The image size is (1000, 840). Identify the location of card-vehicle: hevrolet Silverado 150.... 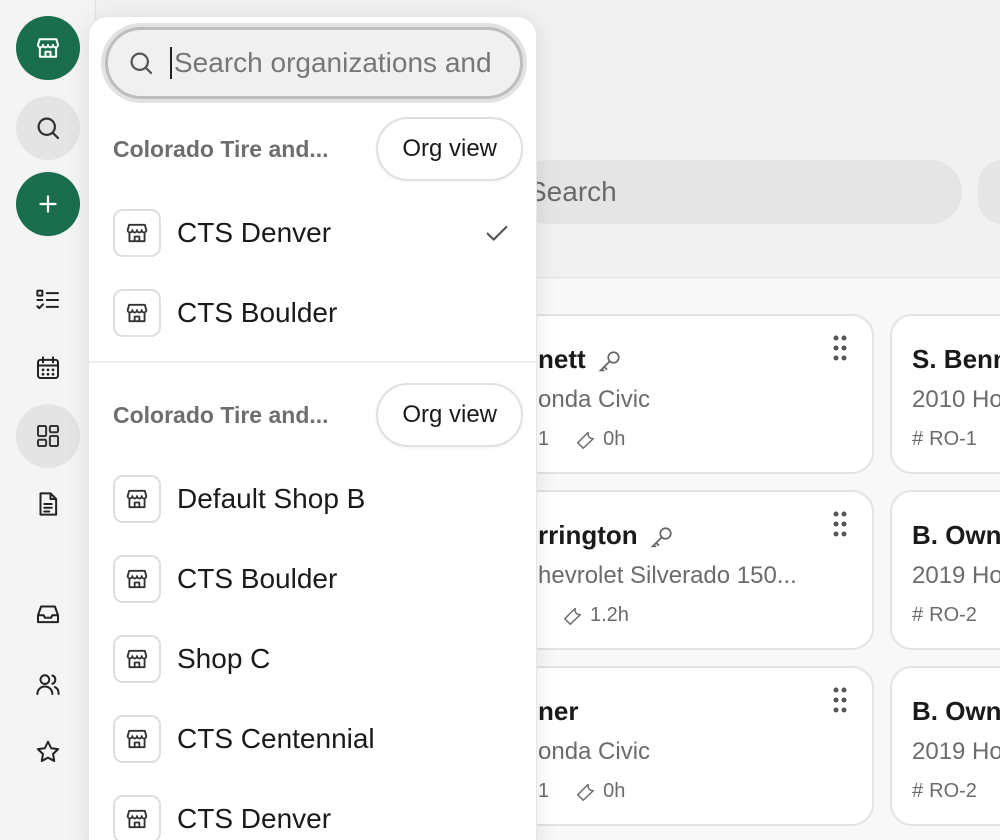
(667, 575).